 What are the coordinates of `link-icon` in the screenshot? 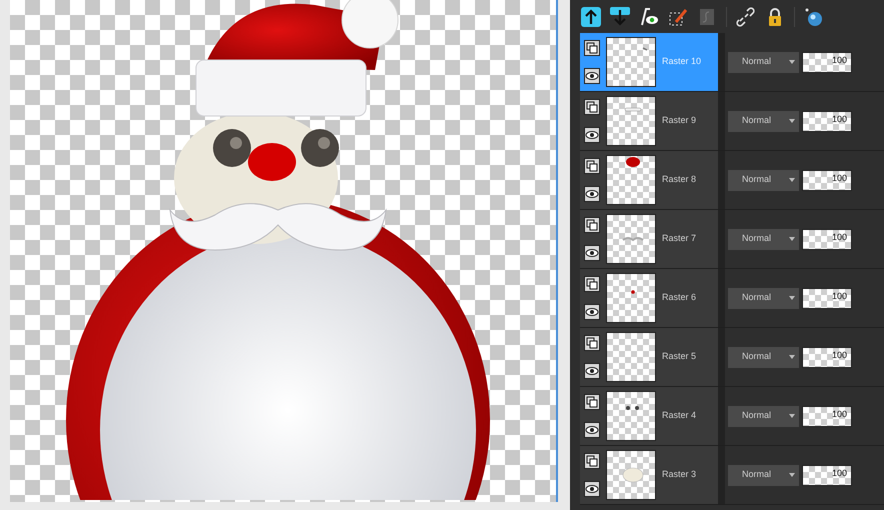 It's located at (746, 16).